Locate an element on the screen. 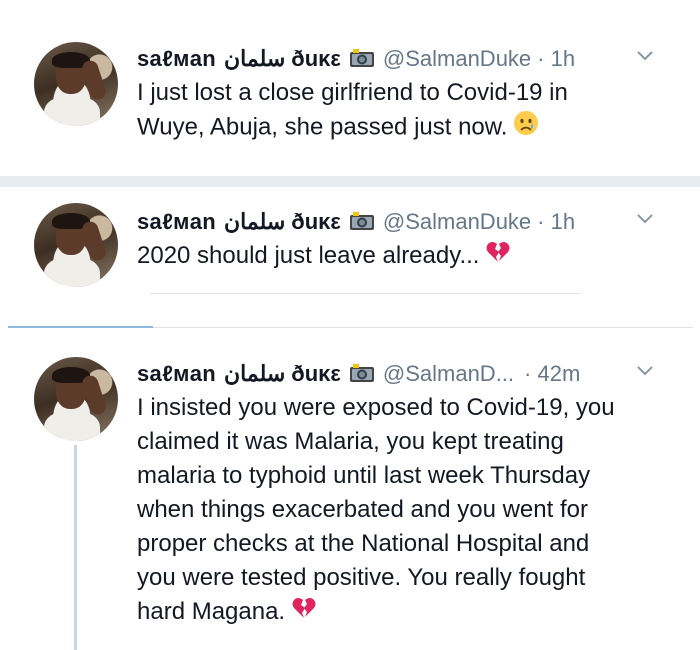 This screenshot has height=650, width=700. tweet-text-line: Wuye, Abuja, she passed just now. is located at coordinates (352, 128).